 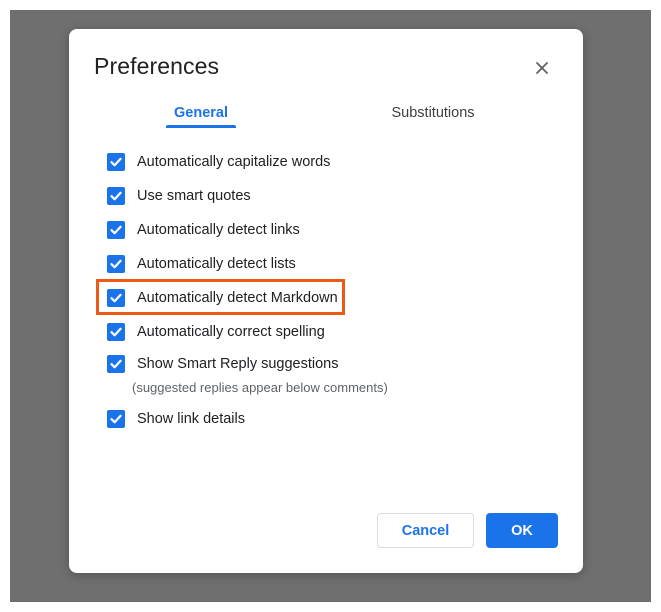 What do you see at coordinates (191, 419) in the screenshot?
I see `option-label: Show link details` at bounding box center [191, 419].